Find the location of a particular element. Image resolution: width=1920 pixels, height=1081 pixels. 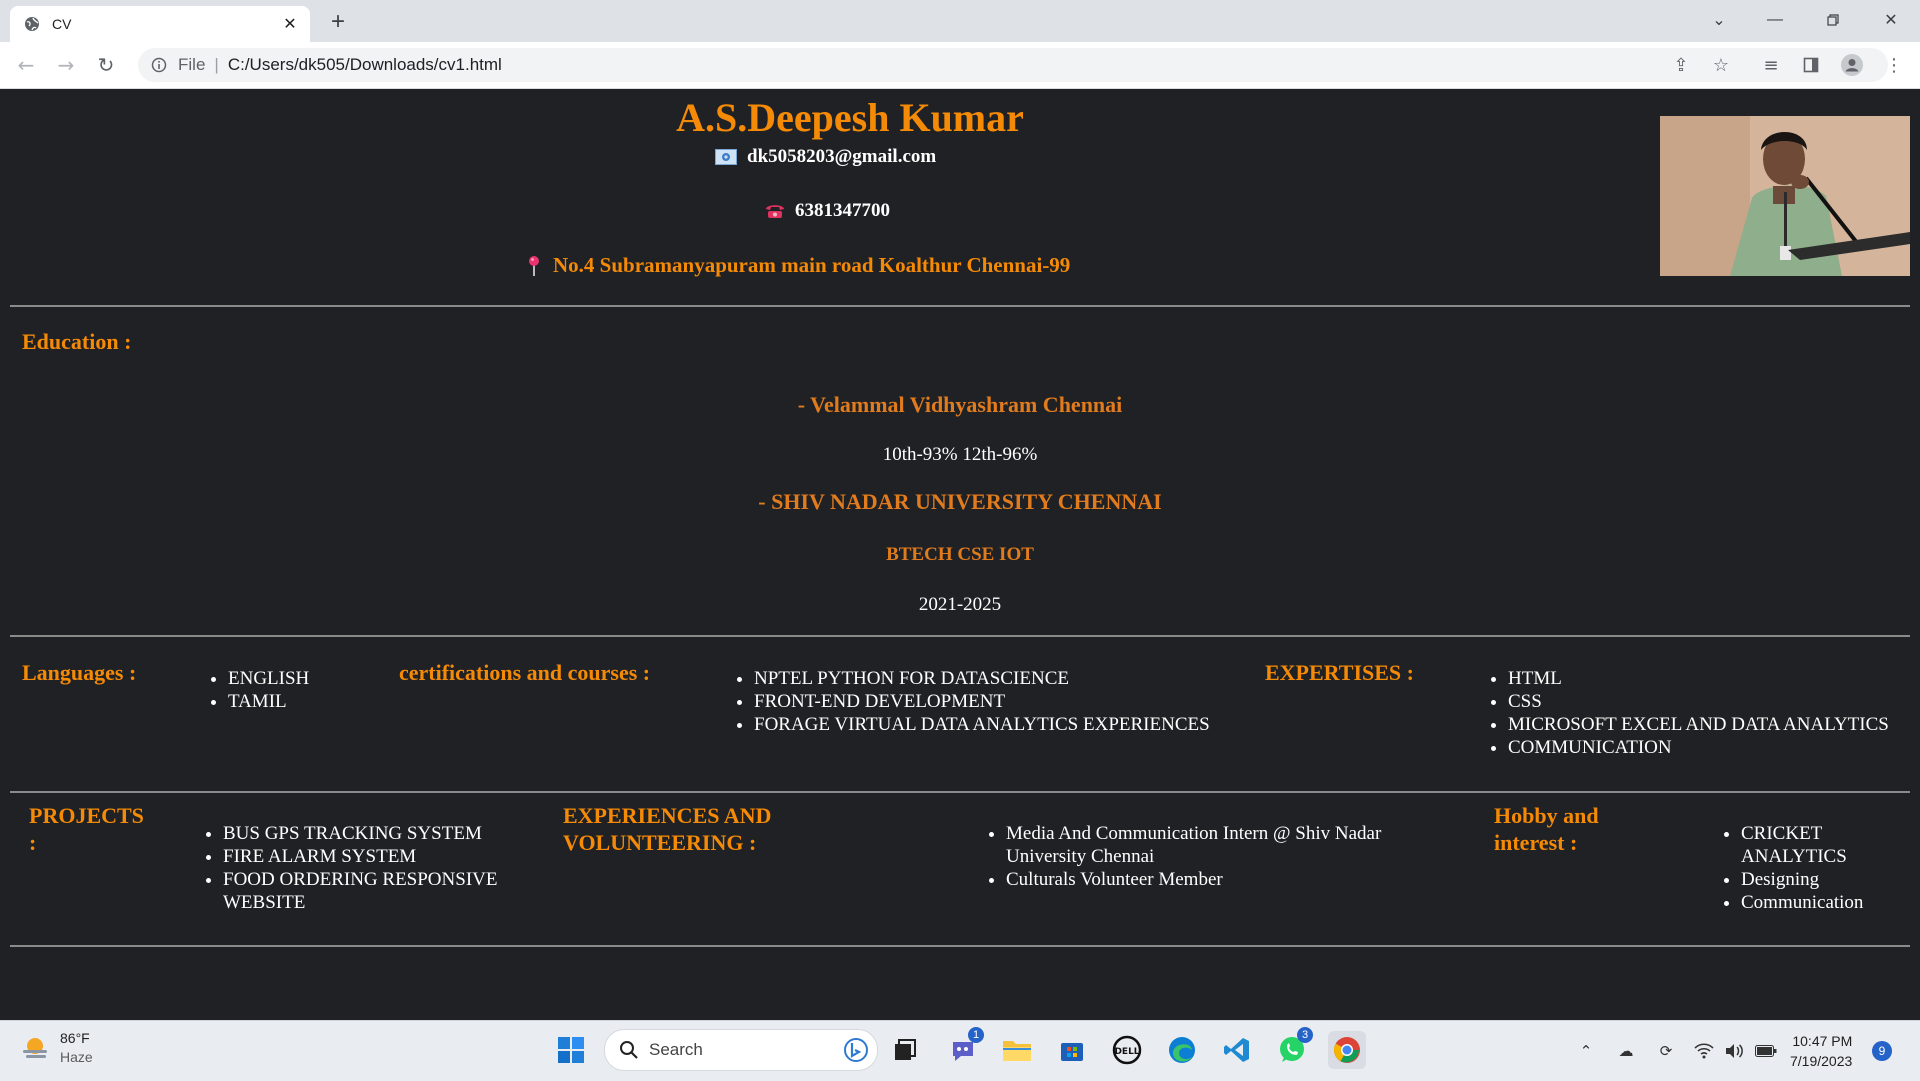

scheme-label: File is located at coordinates (192, 64).